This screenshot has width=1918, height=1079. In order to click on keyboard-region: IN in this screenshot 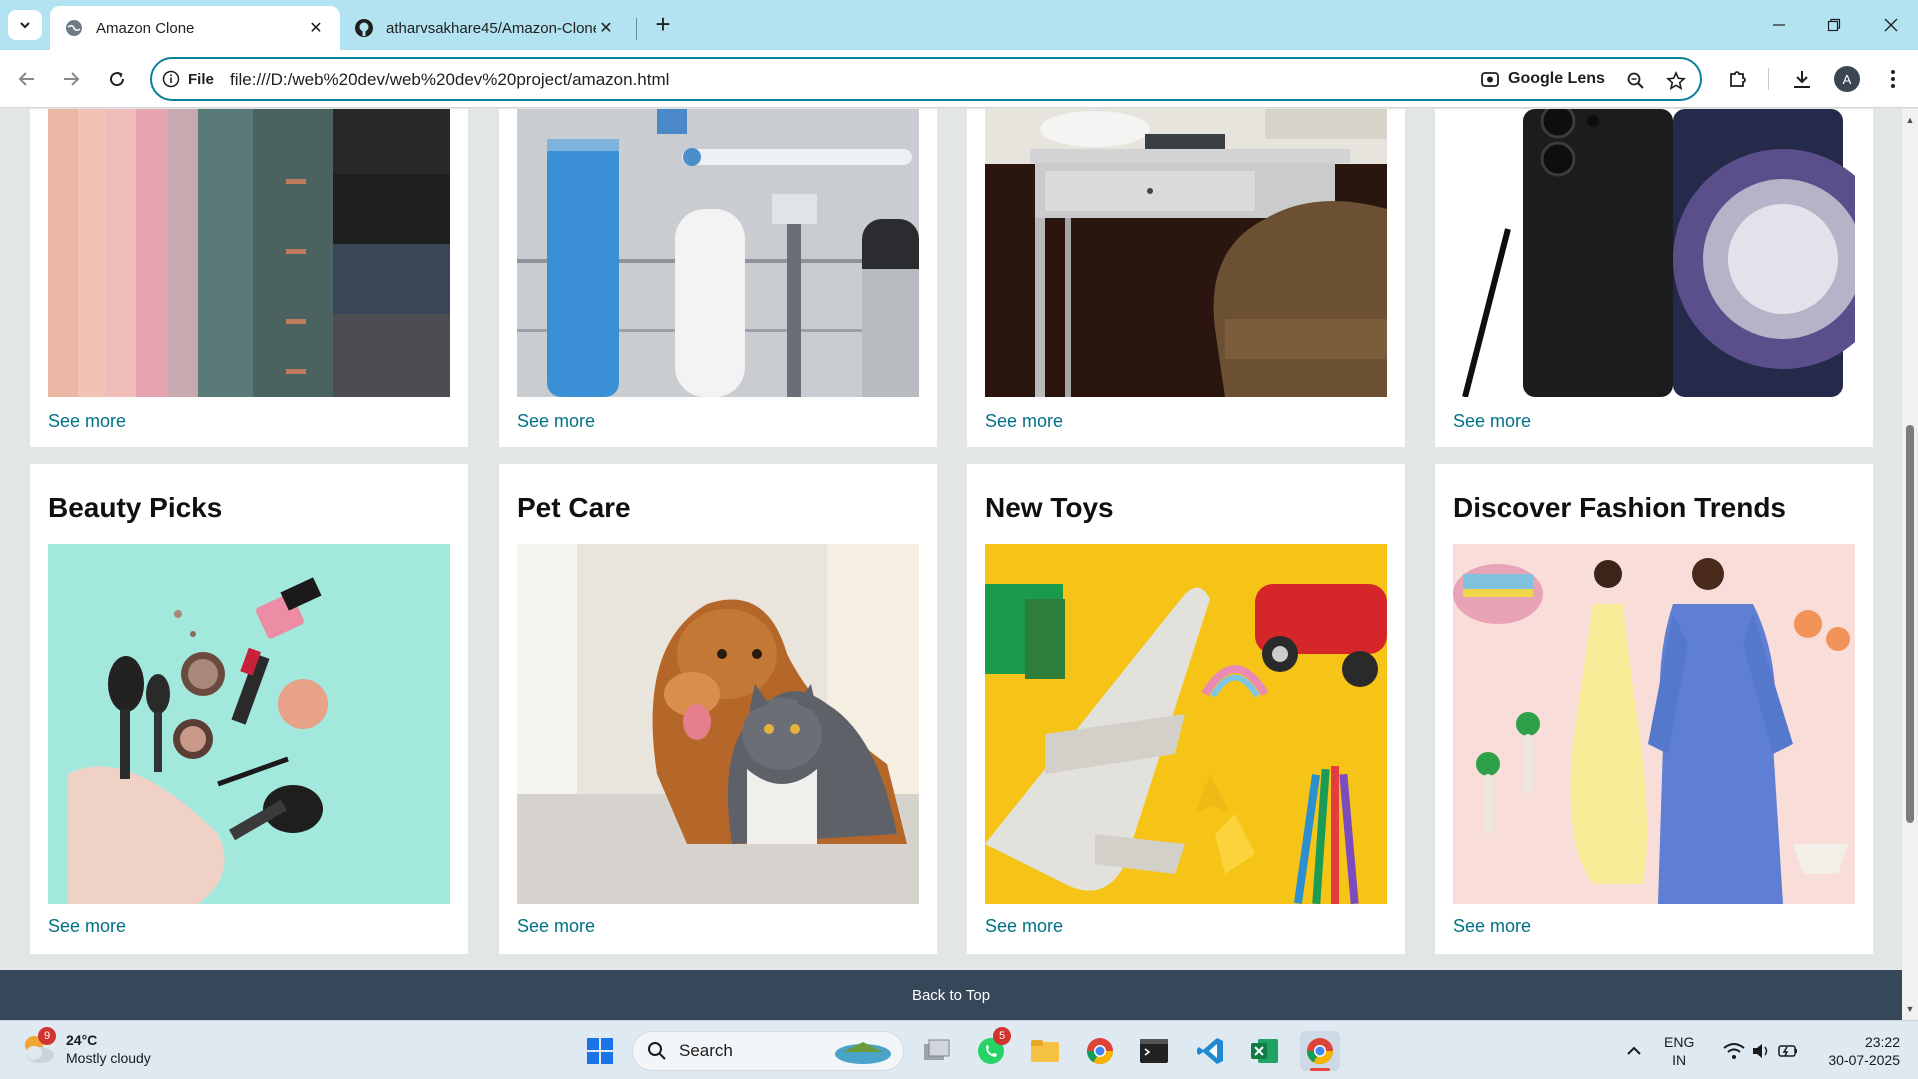, I will do `click(1679, 1060)`.